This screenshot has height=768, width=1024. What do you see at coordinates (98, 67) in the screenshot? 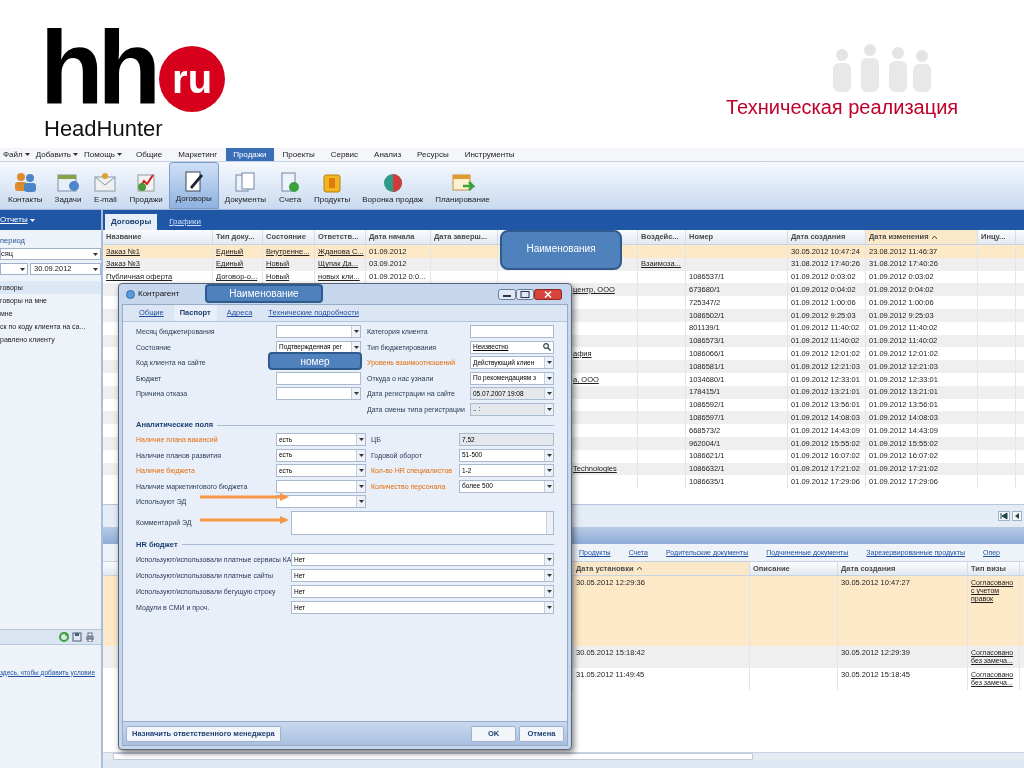
I see `logo-text: hh` at bounding box center [98, 67].